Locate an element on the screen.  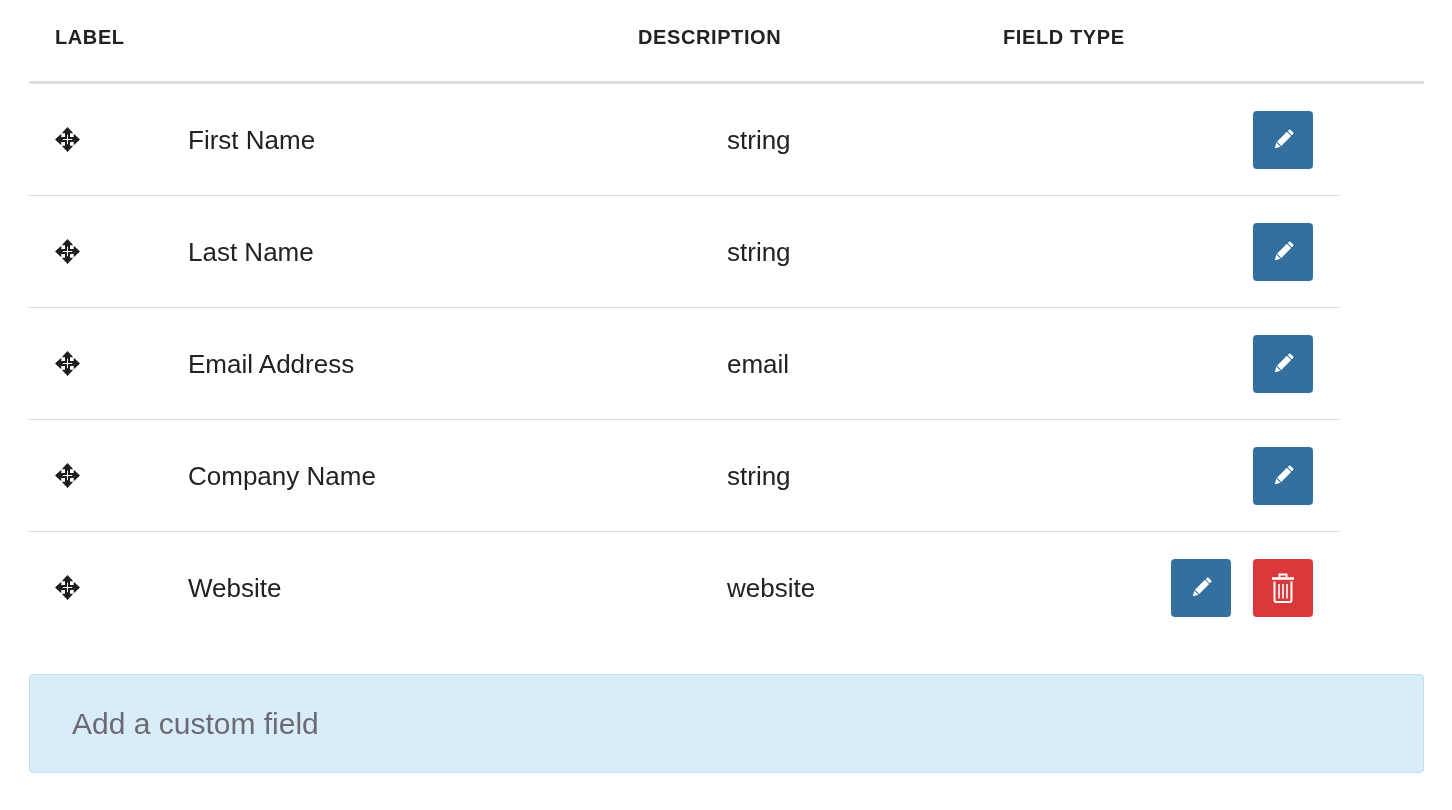
add-custom-field-panel: Add a custom field is located at coordinates (726, 723).